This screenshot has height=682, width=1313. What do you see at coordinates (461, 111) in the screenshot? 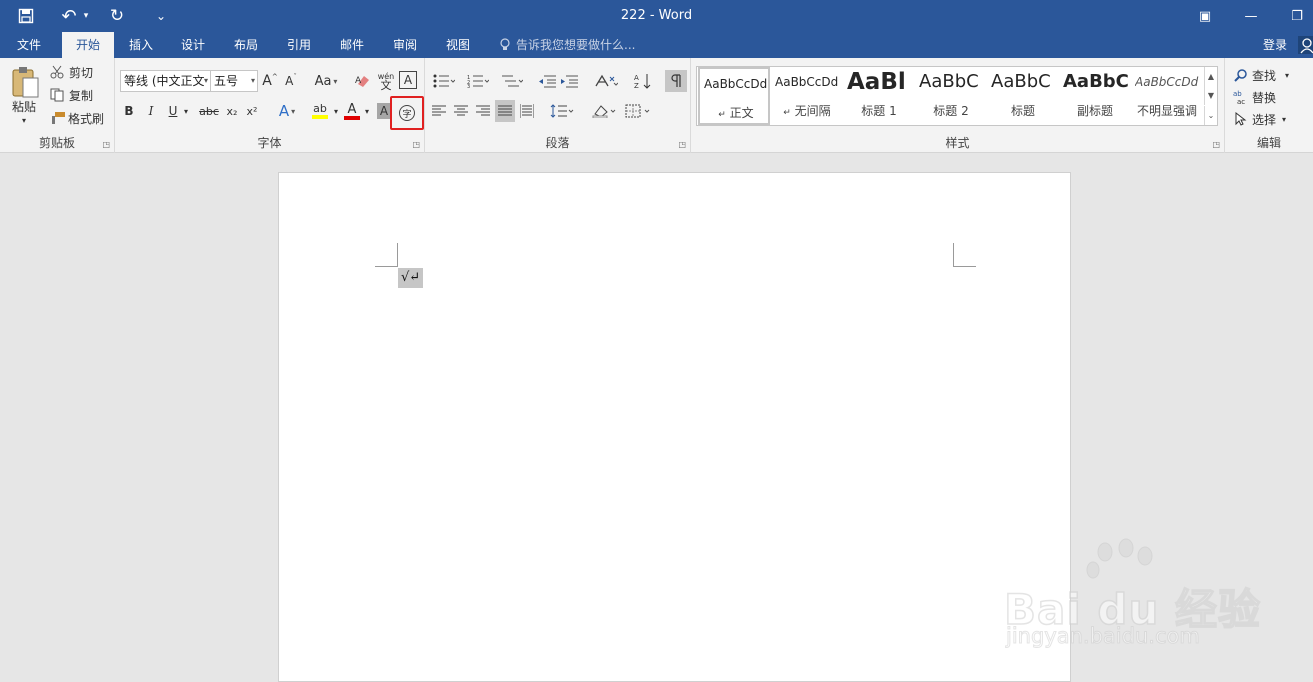
I see `align-center-icon` at bounding box center [461, 111].